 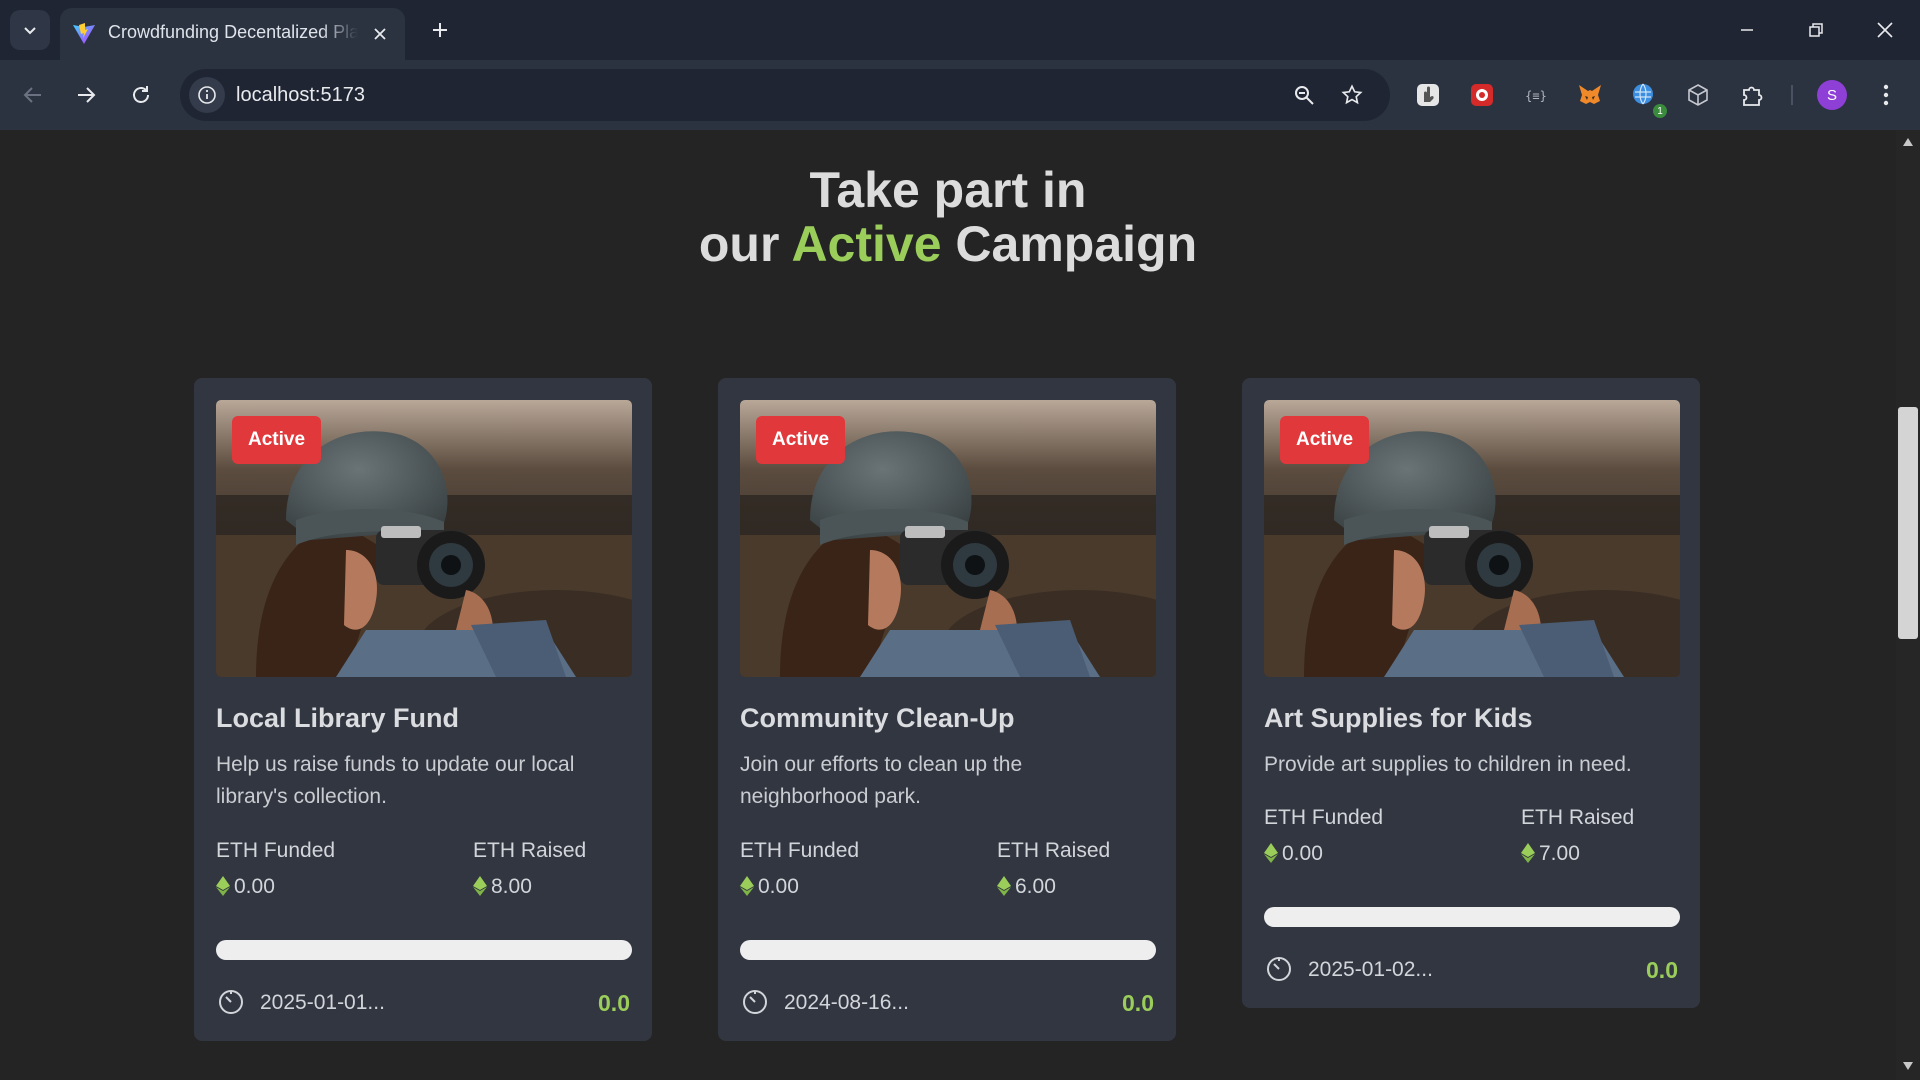 I want to click on extension-3: {≡}, so click(x=1536, y=95).